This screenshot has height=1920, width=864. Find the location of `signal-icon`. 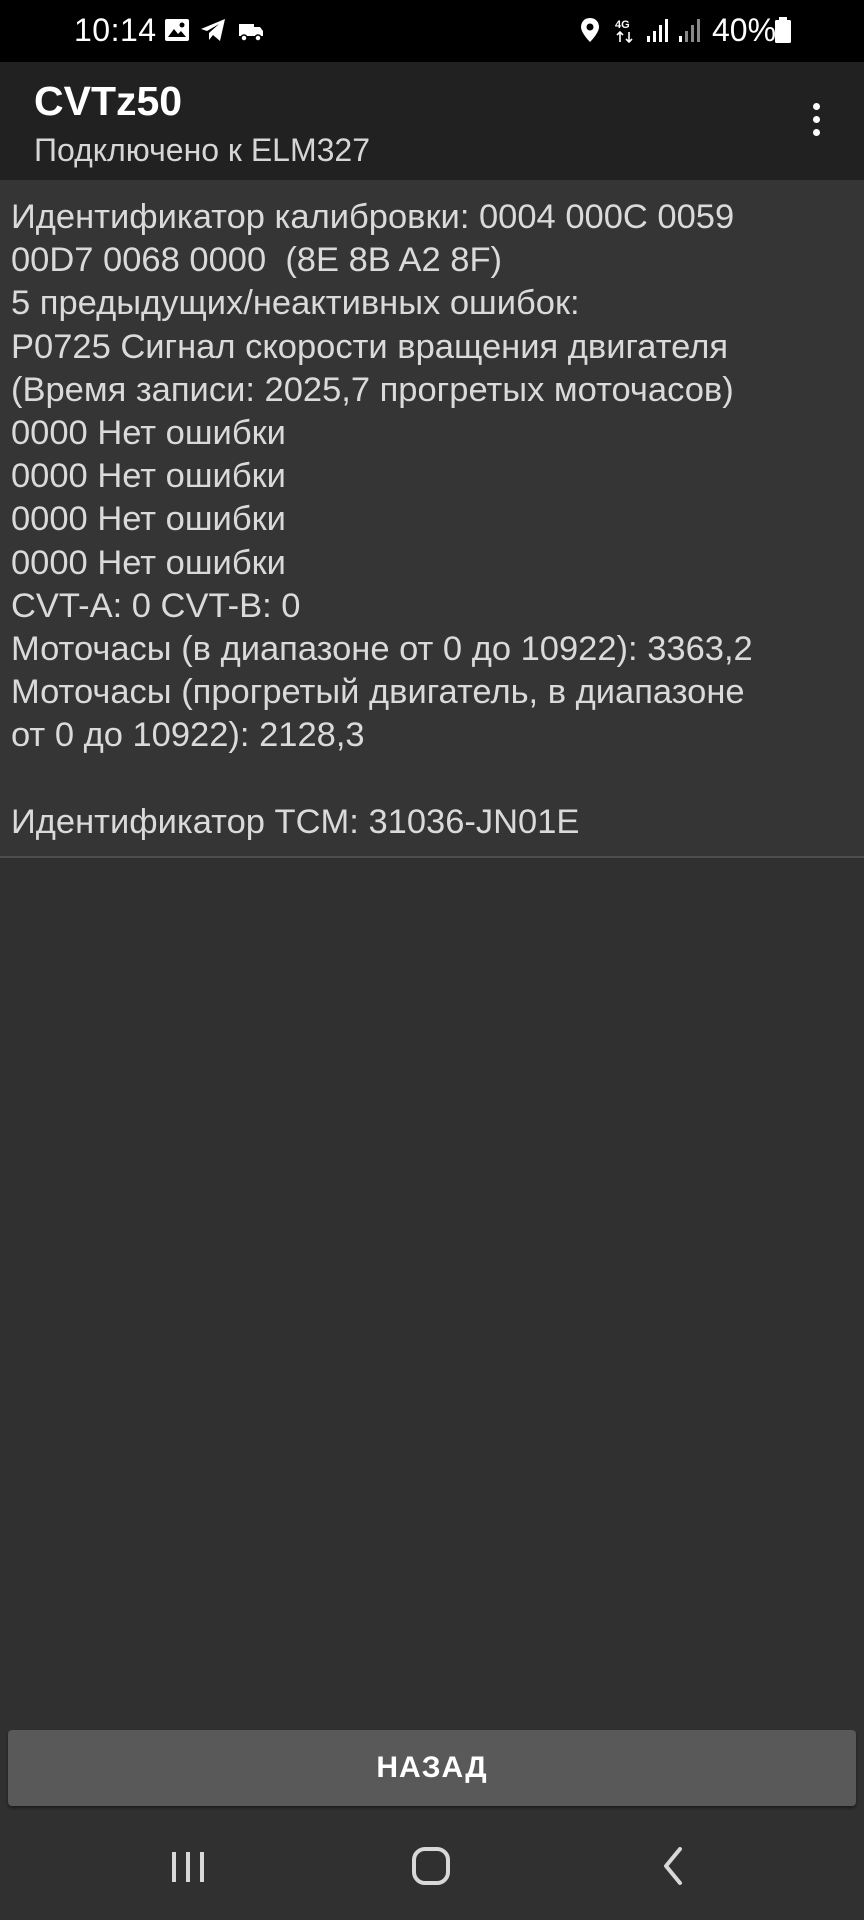

signal-icon is located at coordinates (657, 30).